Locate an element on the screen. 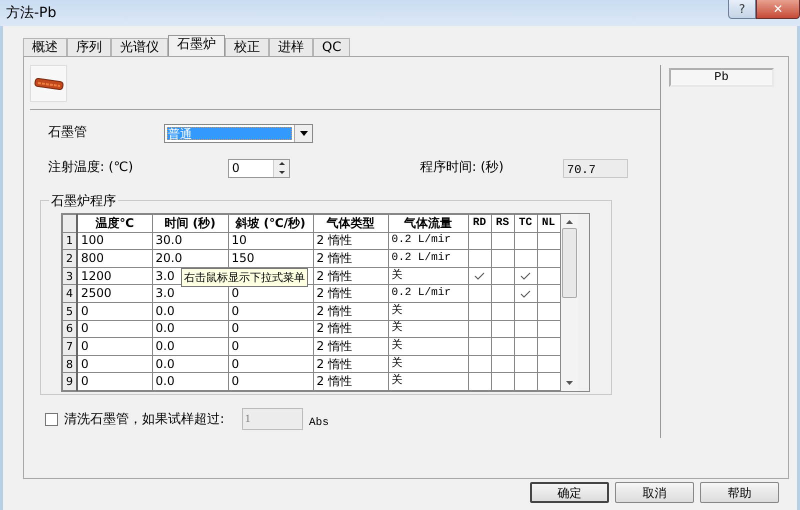 Image resolution: width=800 pixels, height=510 pixels. table-cell: 800 is located at coordinates (114, 259).